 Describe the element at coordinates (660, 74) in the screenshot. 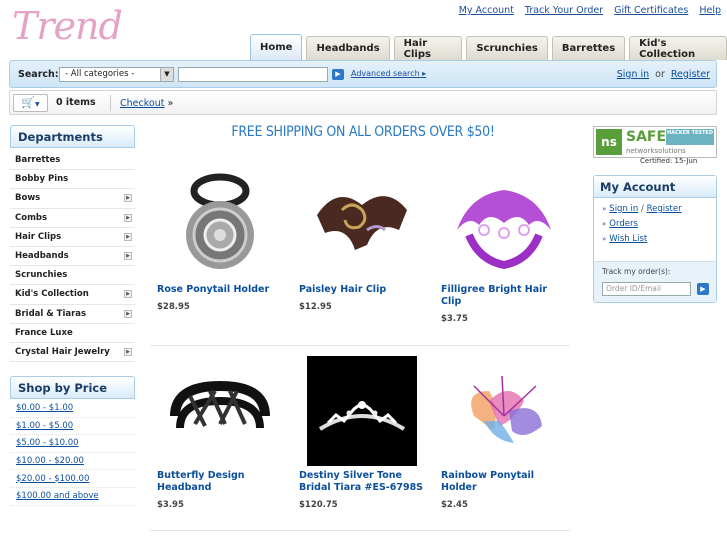

I see `auth-or-text: or` at that location.